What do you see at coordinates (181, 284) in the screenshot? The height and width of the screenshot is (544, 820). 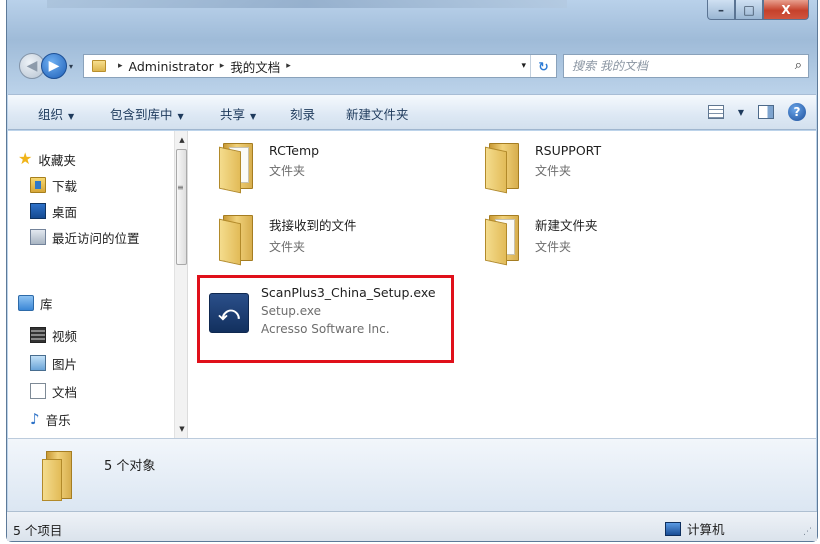 I see `sidebar-scrollbar: ▲ ≡ ▼` at bounding box center [181, 284].